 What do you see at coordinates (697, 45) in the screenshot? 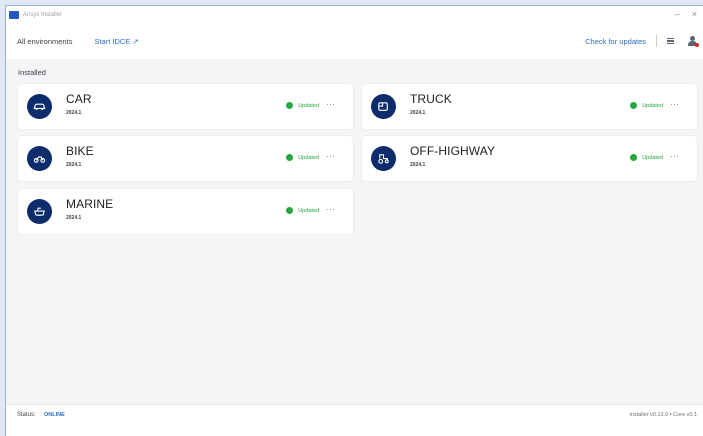
I see `notification-dot` at bounding box center [697, 45].